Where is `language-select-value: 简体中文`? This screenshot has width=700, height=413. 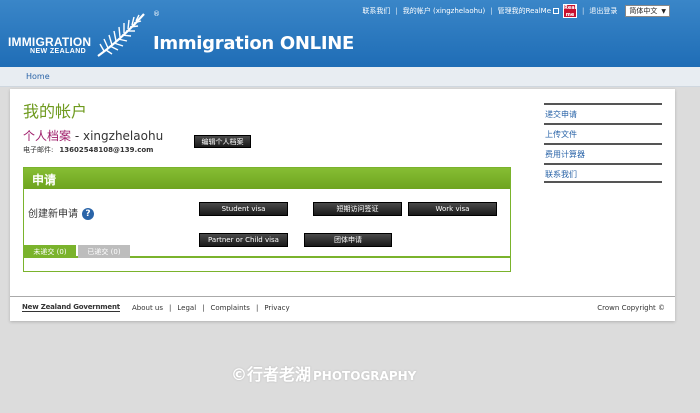
language-select-value: 简体中文 is located at coordinates (643, 11).